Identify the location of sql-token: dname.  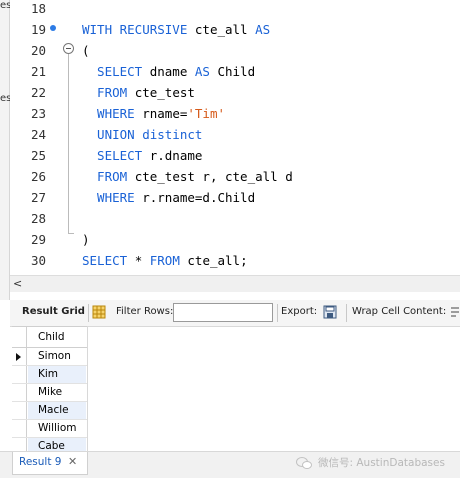
(172, 71).